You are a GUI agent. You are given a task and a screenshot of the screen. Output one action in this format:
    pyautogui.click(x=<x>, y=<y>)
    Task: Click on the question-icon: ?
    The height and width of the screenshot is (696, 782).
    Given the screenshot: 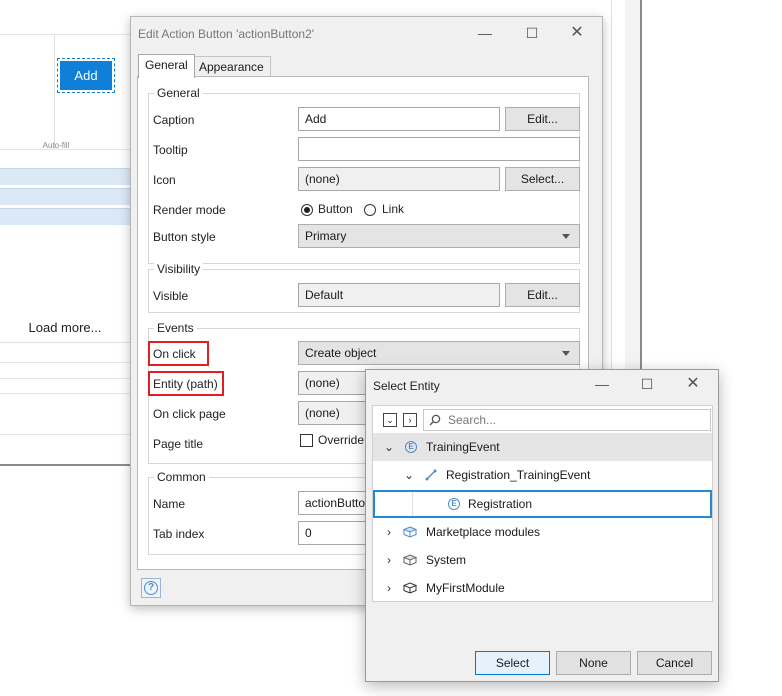 What is the action you would take?
    pyautogui.click(x=151, y=588)
    